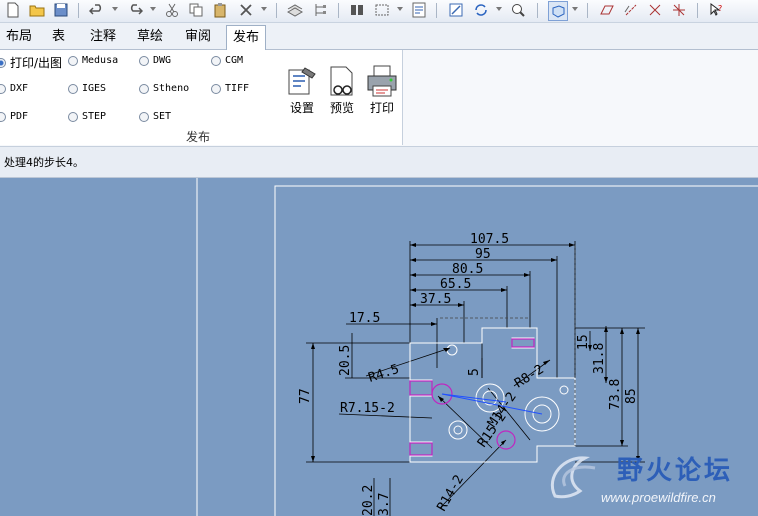 The height and width of the screenshot is (516, 758). I want to click on radio-set: SET, so click(155, 116).